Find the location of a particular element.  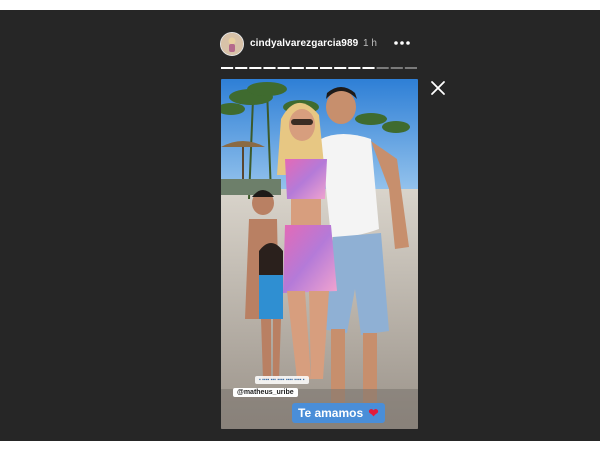

profile-avatar is located at coordinates (232, 44).